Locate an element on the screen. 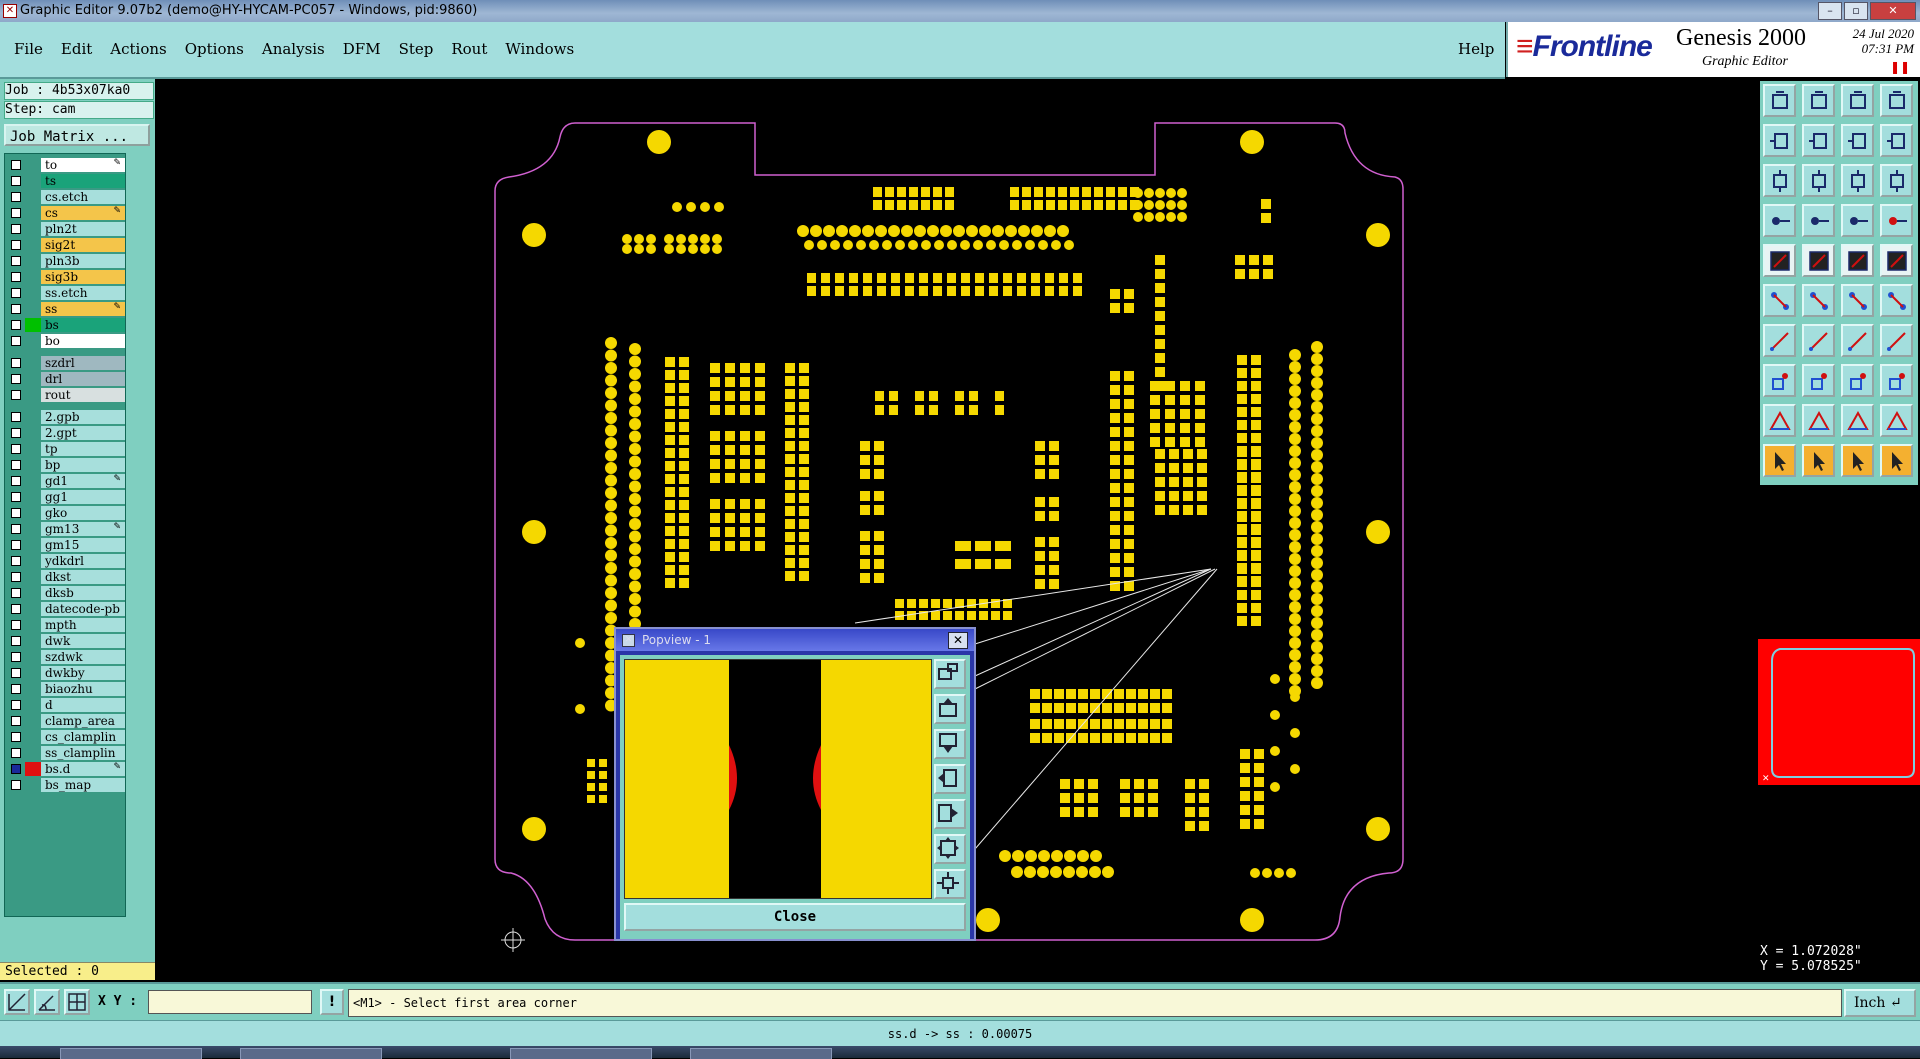 The height and width of the screenshot is (1059, 1920). layer-name: pln3b is located at coordinates (83, 261).